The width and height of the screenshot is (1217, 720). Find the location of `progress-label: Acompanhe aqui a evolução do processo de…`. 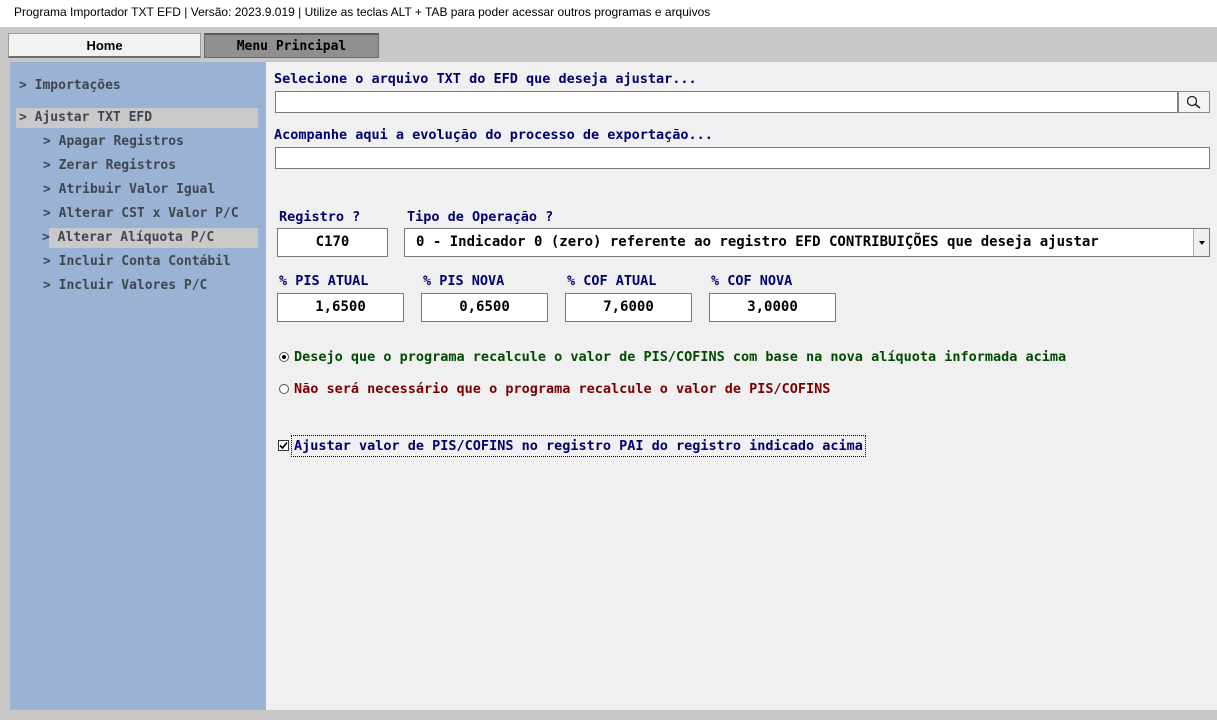

progress-label: Acompanhe aqui a evolução do processo de… is located at coordinates (493, 135).